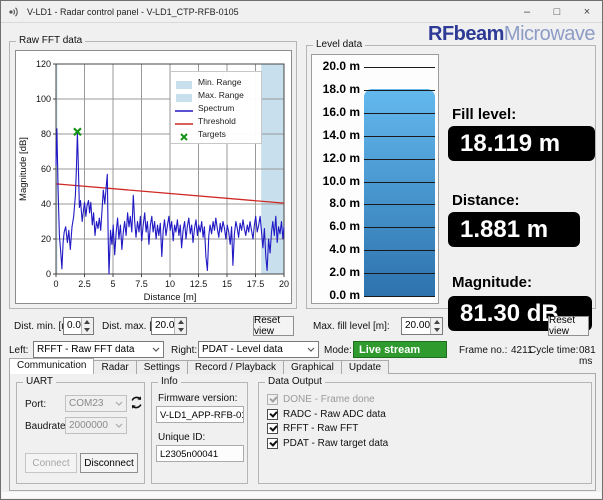 This screenshot has height=500, width=603. Describe the element at coordinates (400, 349) in the screenshot. I see `mode-status-badge: Live stream` at that location.